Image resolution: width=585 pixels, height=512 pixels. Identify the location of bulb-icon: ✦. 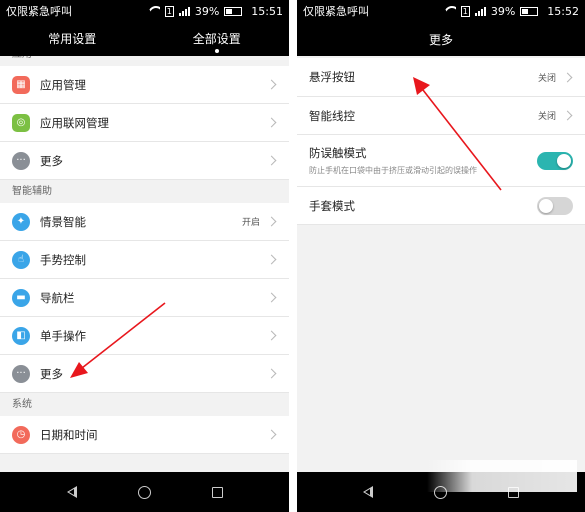
(21, 221).